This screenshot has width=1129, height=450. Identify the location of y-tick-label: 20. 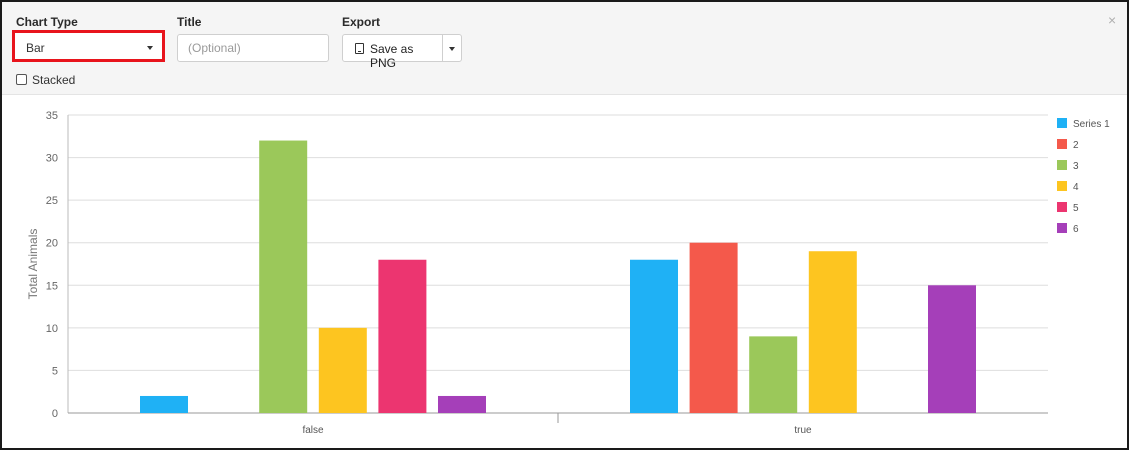
(52, 244).